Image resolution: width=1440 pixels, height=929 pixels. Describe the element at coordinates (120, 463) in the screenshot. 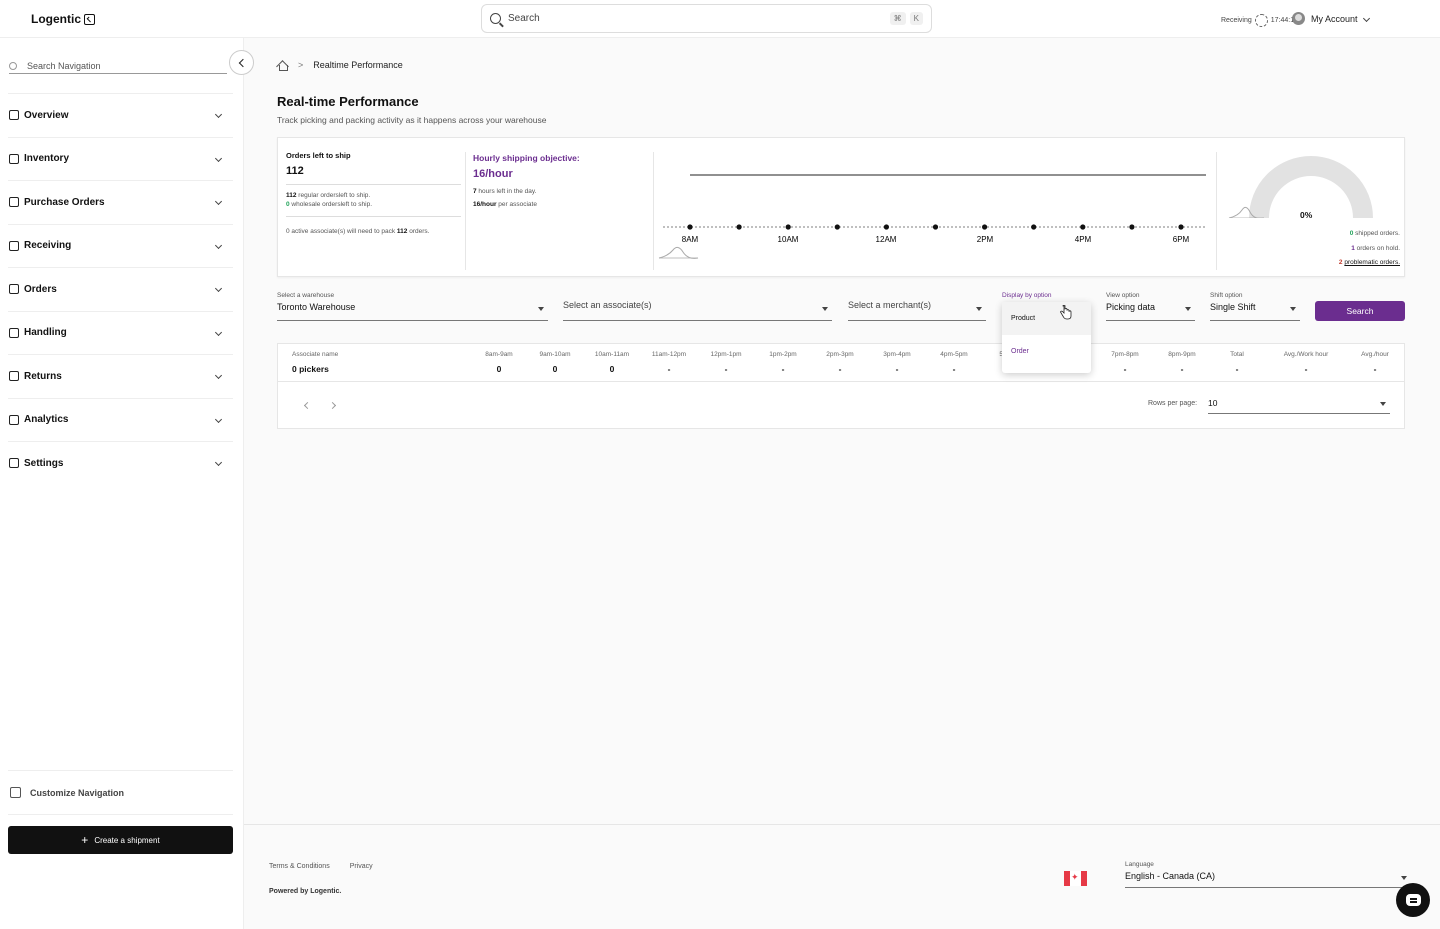

I see `sidebar-item-settings: Settings` at that location.